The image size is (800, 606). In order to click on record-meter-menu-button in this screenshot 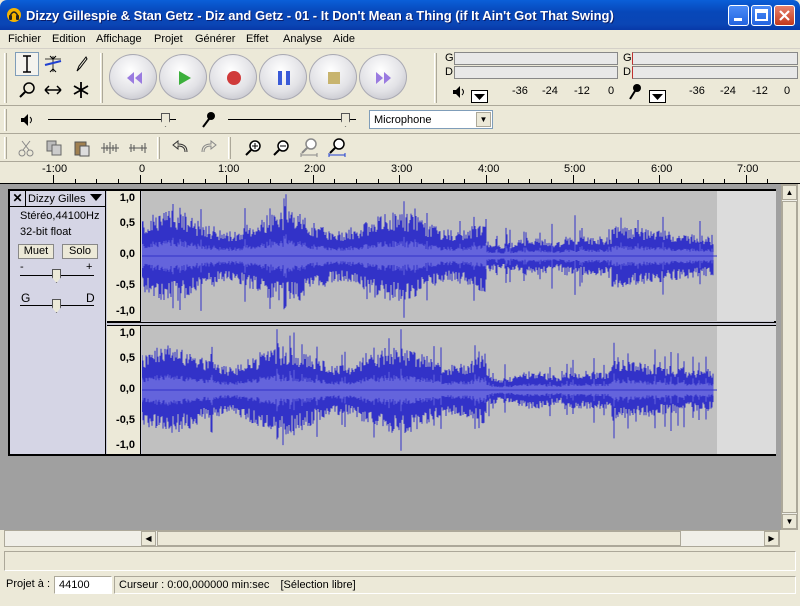, I will do `click(657, 96)`.